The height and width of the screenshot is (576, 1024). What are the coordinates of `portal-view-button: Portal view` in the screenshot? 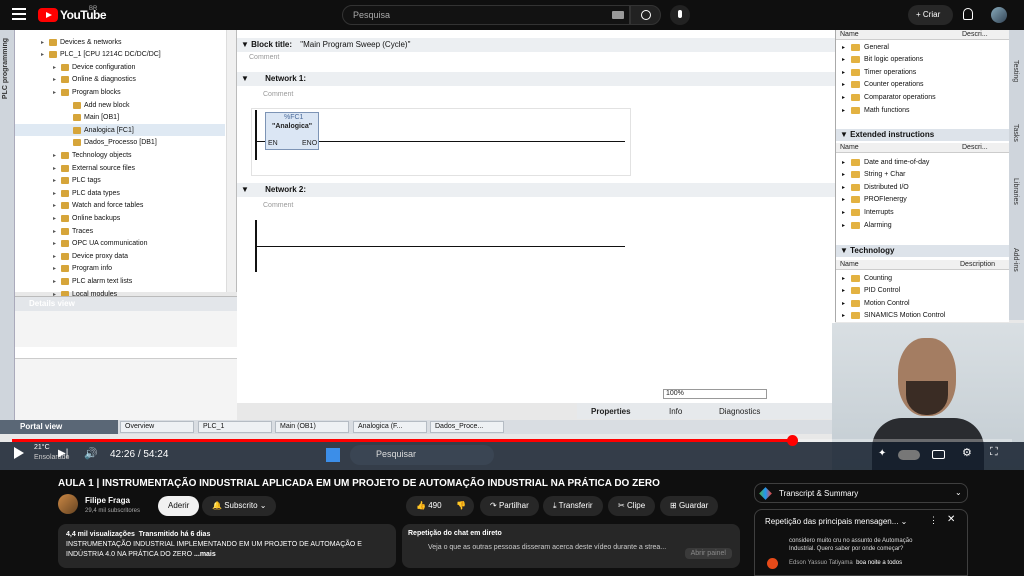 It's located at (59, 427).